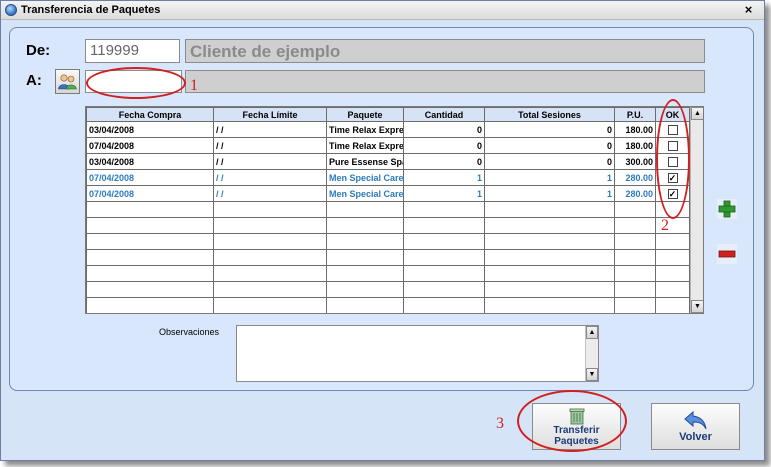 This screenshot has height=467, width=771. I want to click on from-name-field: Cliente de ejemplo, so click(445, 51).